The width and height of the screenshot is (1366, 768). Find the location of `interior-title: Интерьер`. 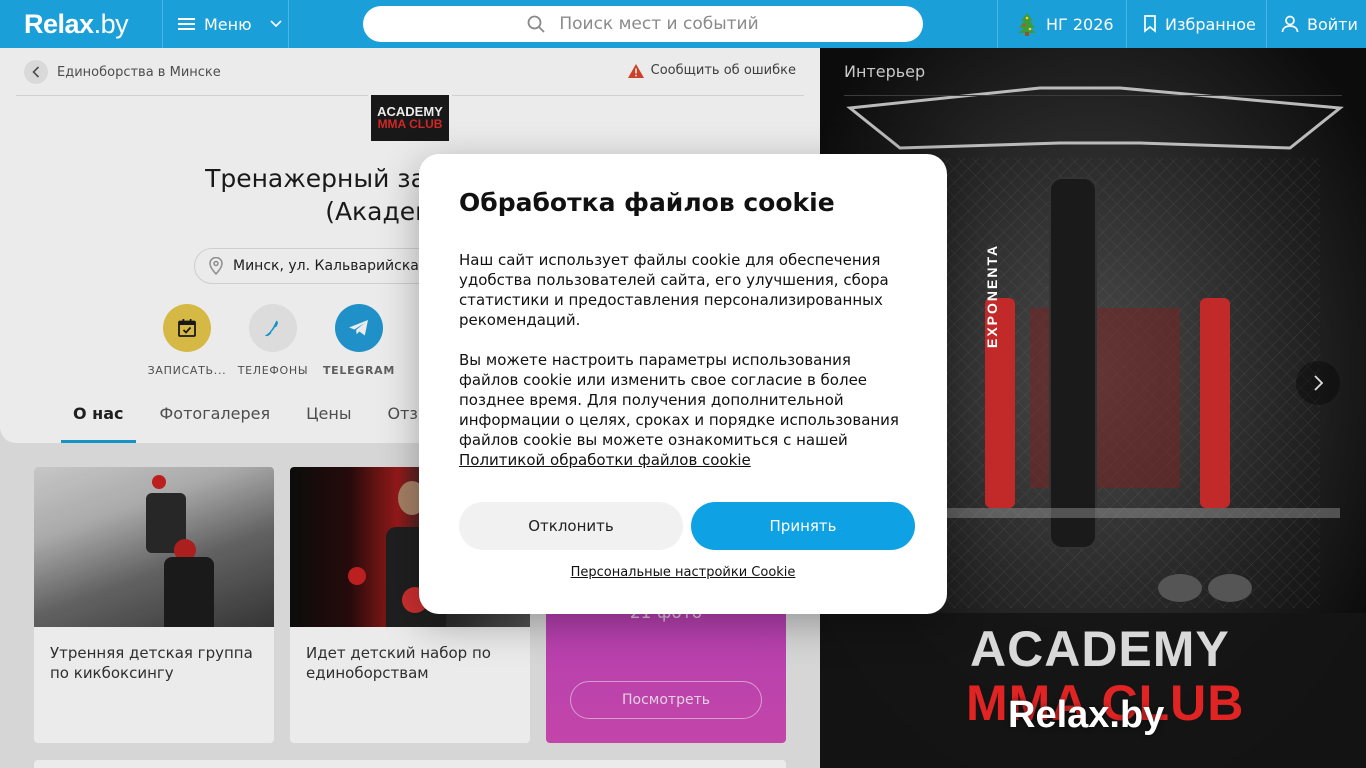

interior-title: Интерьер is located at coordinates (885, 71).